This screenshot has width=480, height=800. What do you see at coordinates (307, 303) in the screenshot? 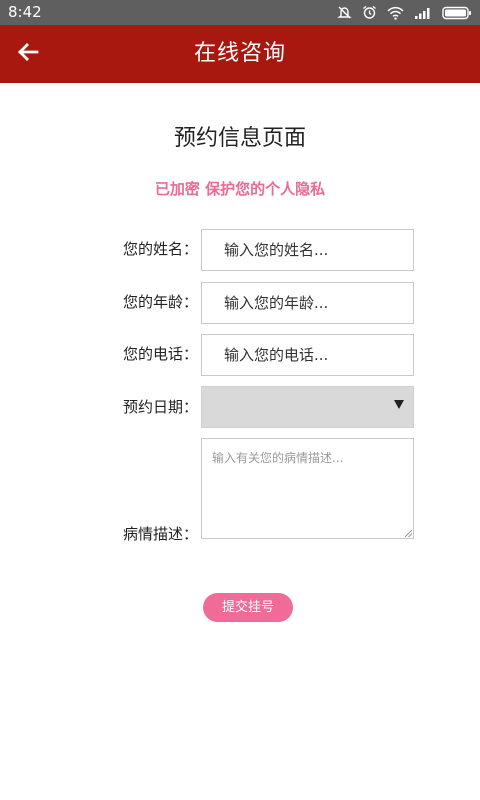
I see `age-field` at bounding box center [307, 303].